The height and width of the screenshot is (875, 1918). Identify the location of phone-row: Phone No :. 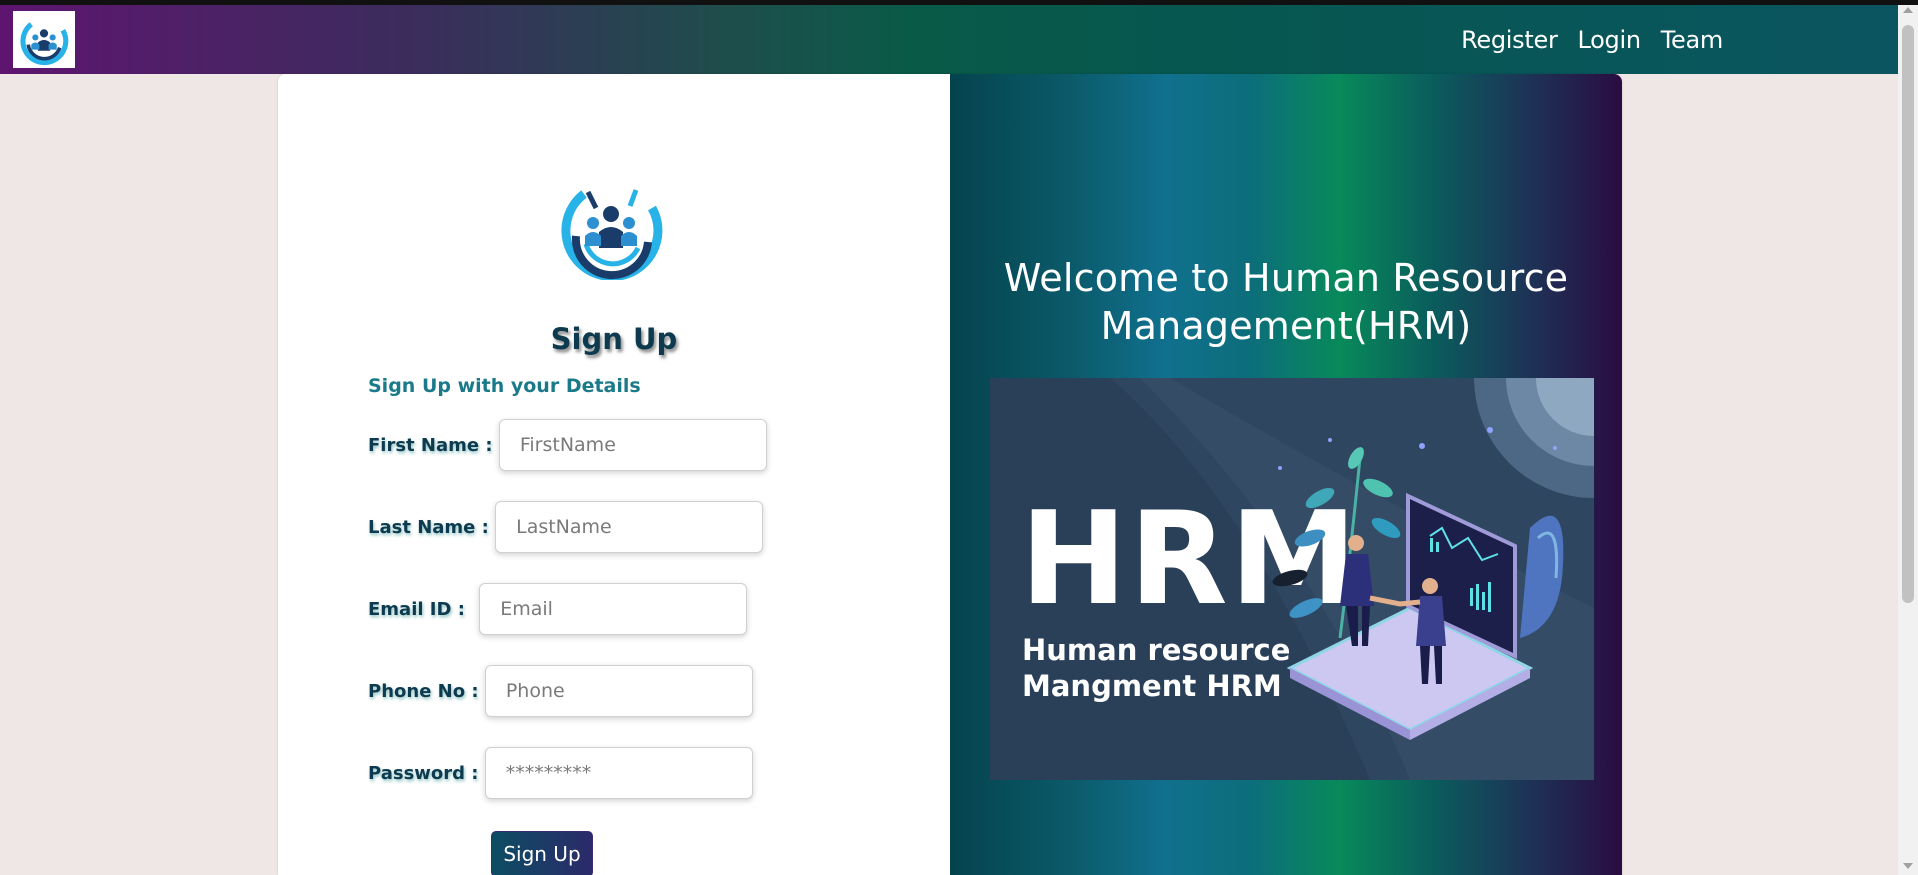
(560, 691).